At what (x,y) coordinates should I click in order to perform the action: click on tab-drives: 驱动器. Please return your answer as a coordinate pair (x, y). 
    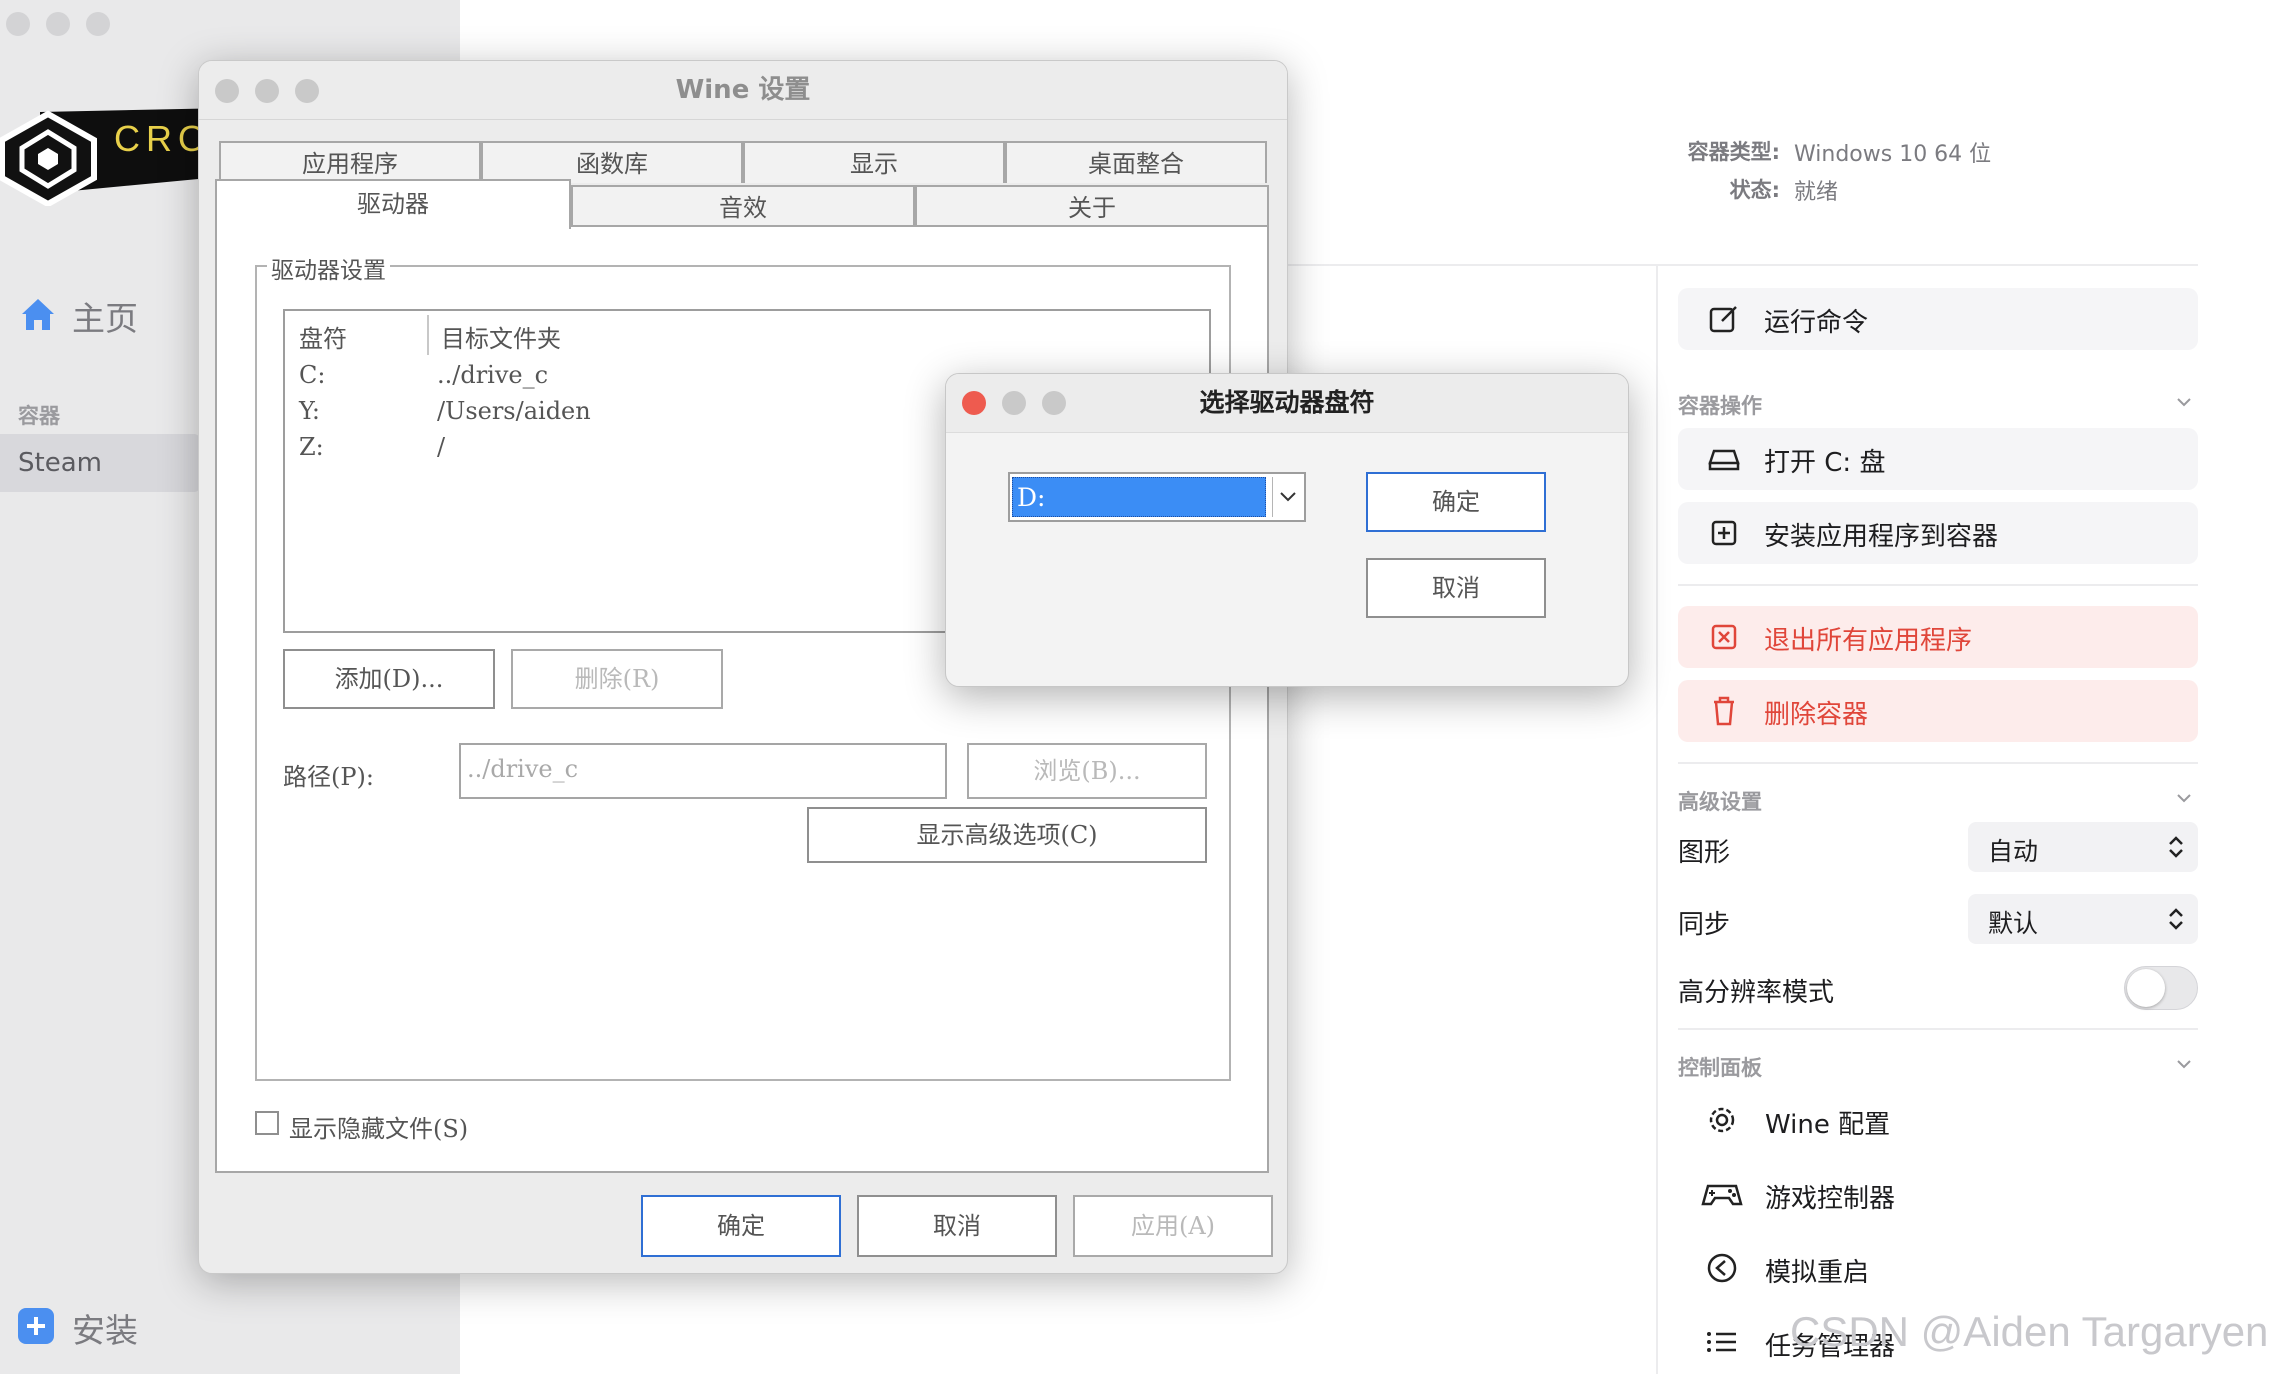
    Looking at the image, I should click on (393, 204).